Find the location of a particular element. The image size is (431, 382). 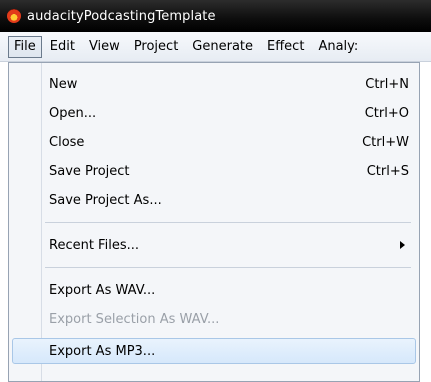

menu-item-close: Close Ctrl+W is located at coordinates (229, 142).